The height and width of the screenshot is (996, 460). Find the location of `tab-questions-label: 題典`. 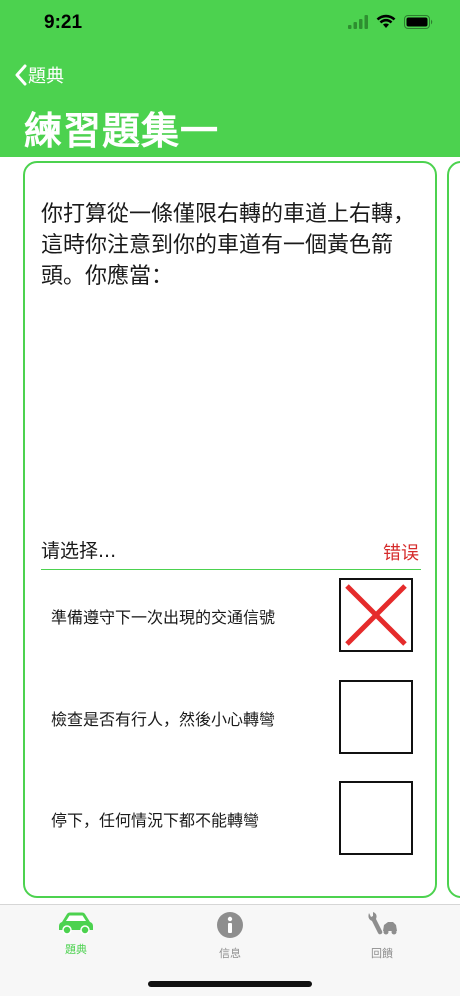

tab-questions-label: 題典 is located at coordinates (76, 949).